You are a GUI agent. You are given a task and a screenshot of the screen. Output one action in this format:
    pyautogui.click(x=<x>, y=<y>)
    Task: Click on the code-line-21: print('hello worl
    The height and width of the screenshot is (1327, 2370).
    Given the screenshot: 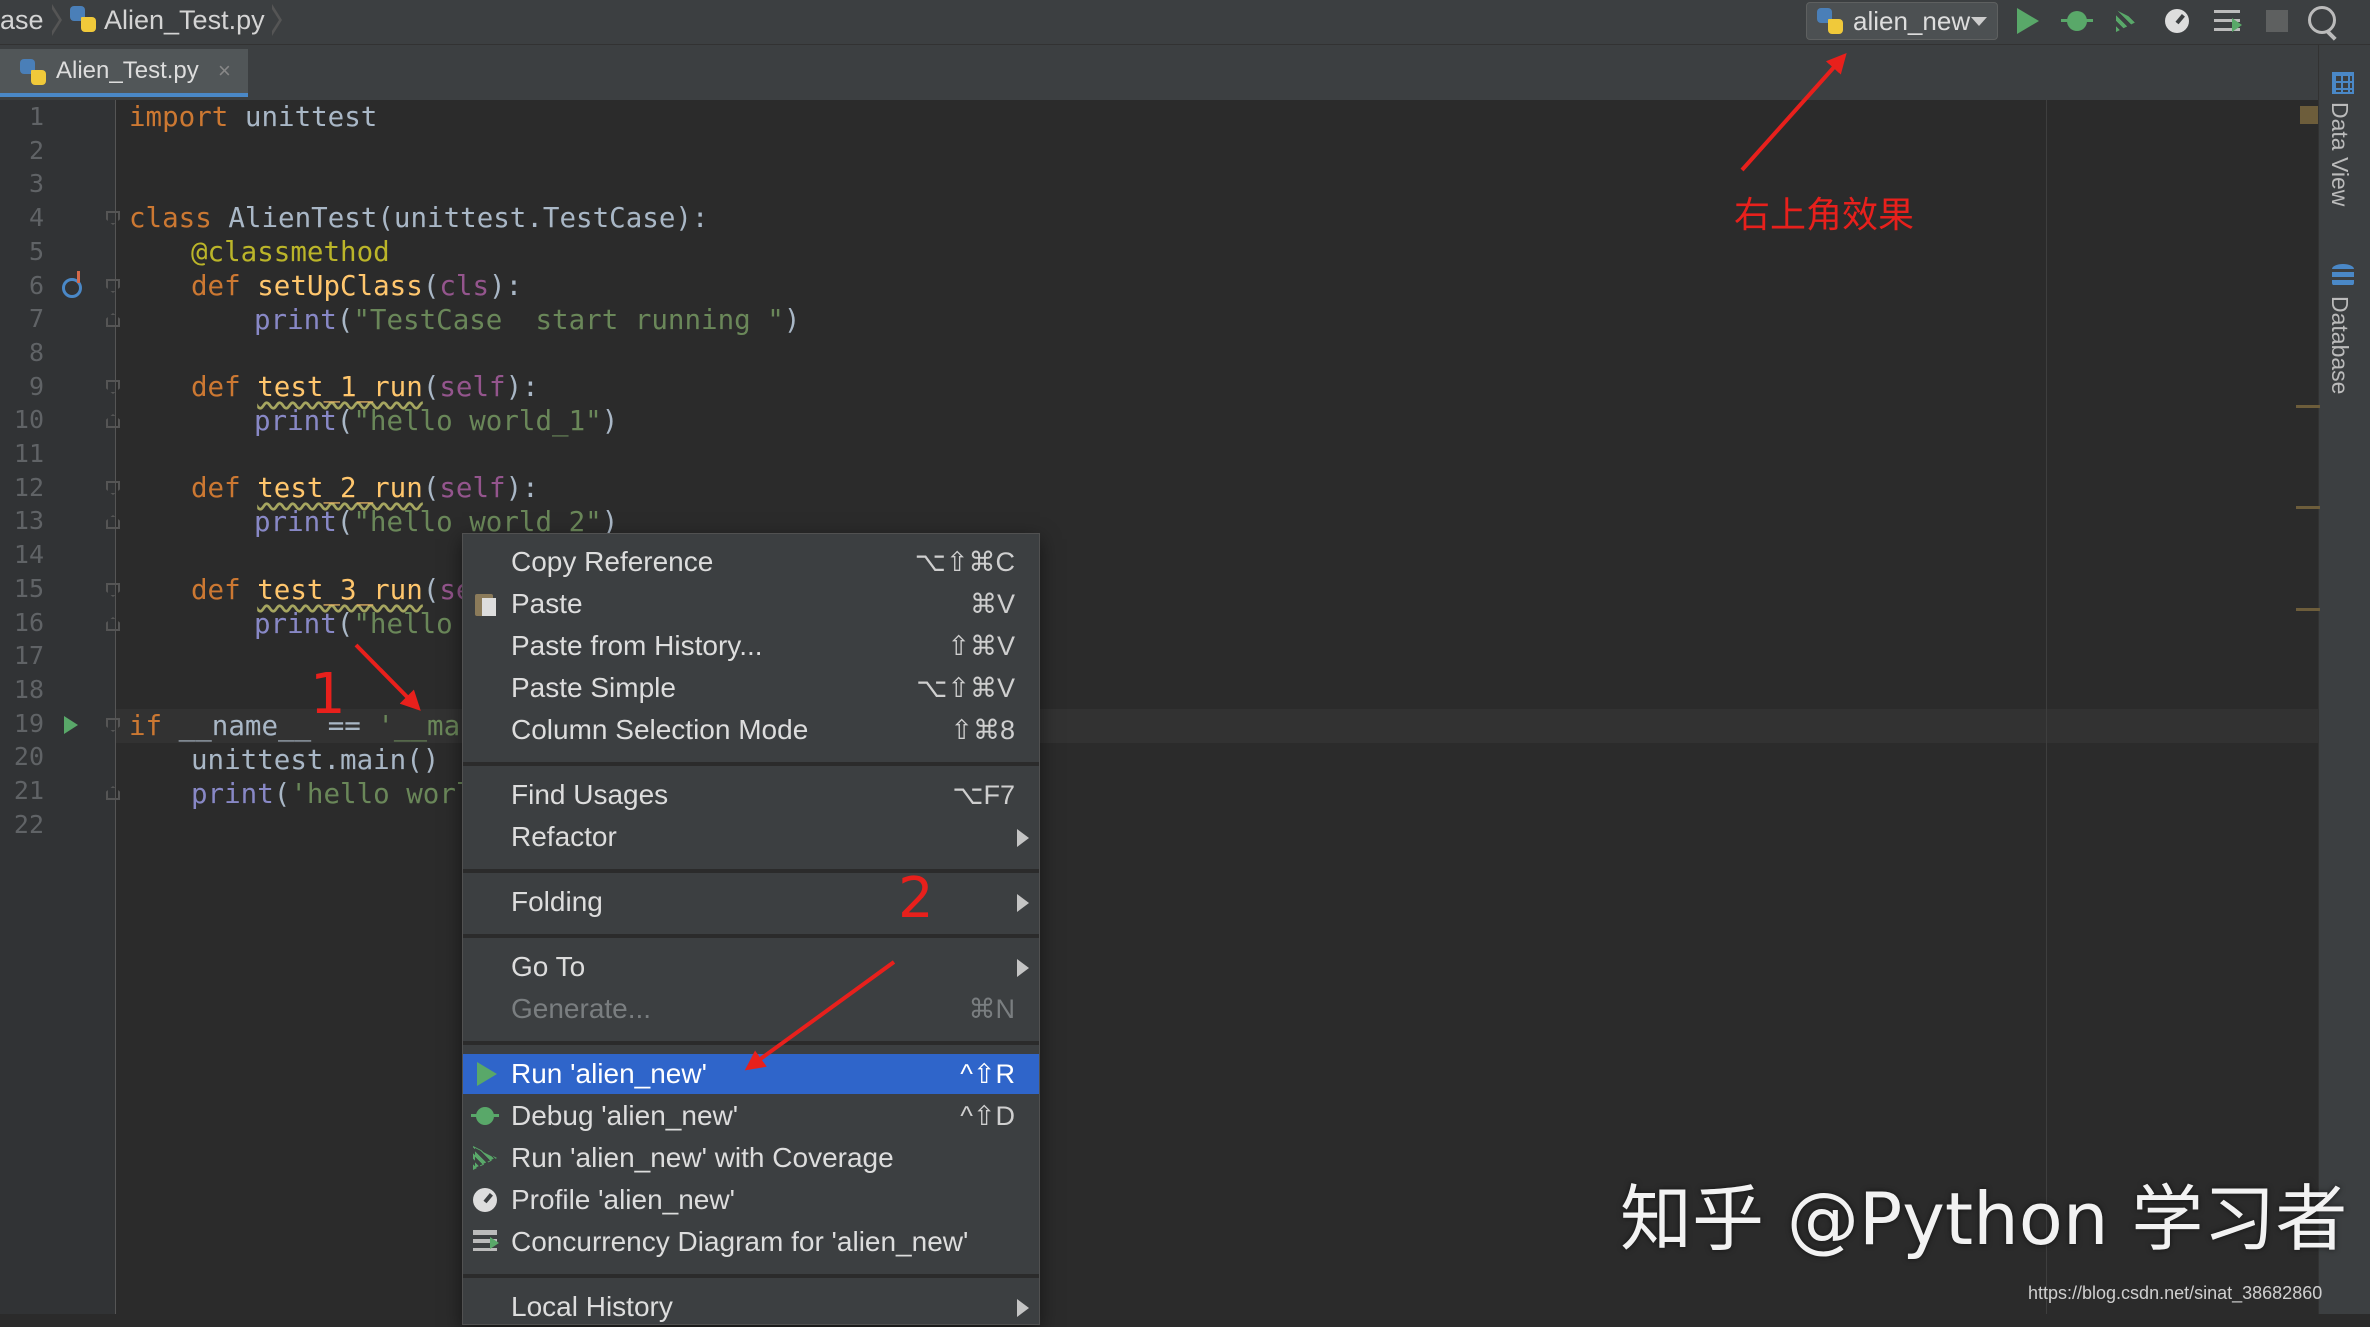 What is the action you would take?
    pyautogui.click(x=332, y=794)
    